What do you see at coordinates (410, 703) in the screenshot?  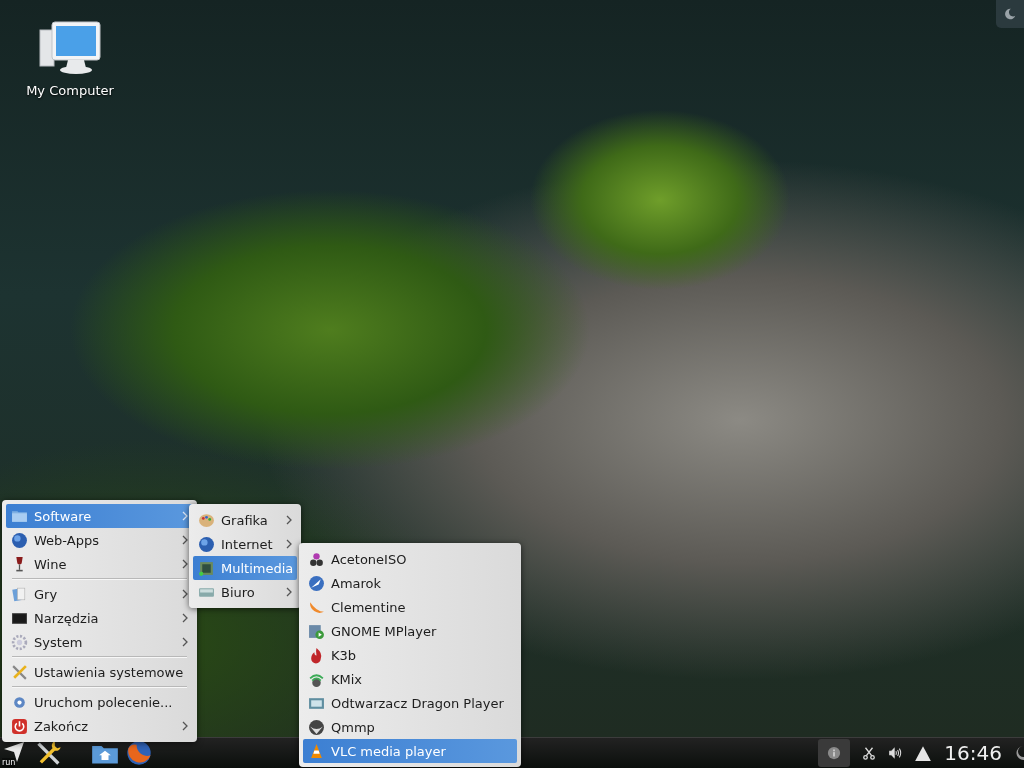 I see `menu-item: Odtwarzacz Dragon Player` at bounding box center [410, 703].